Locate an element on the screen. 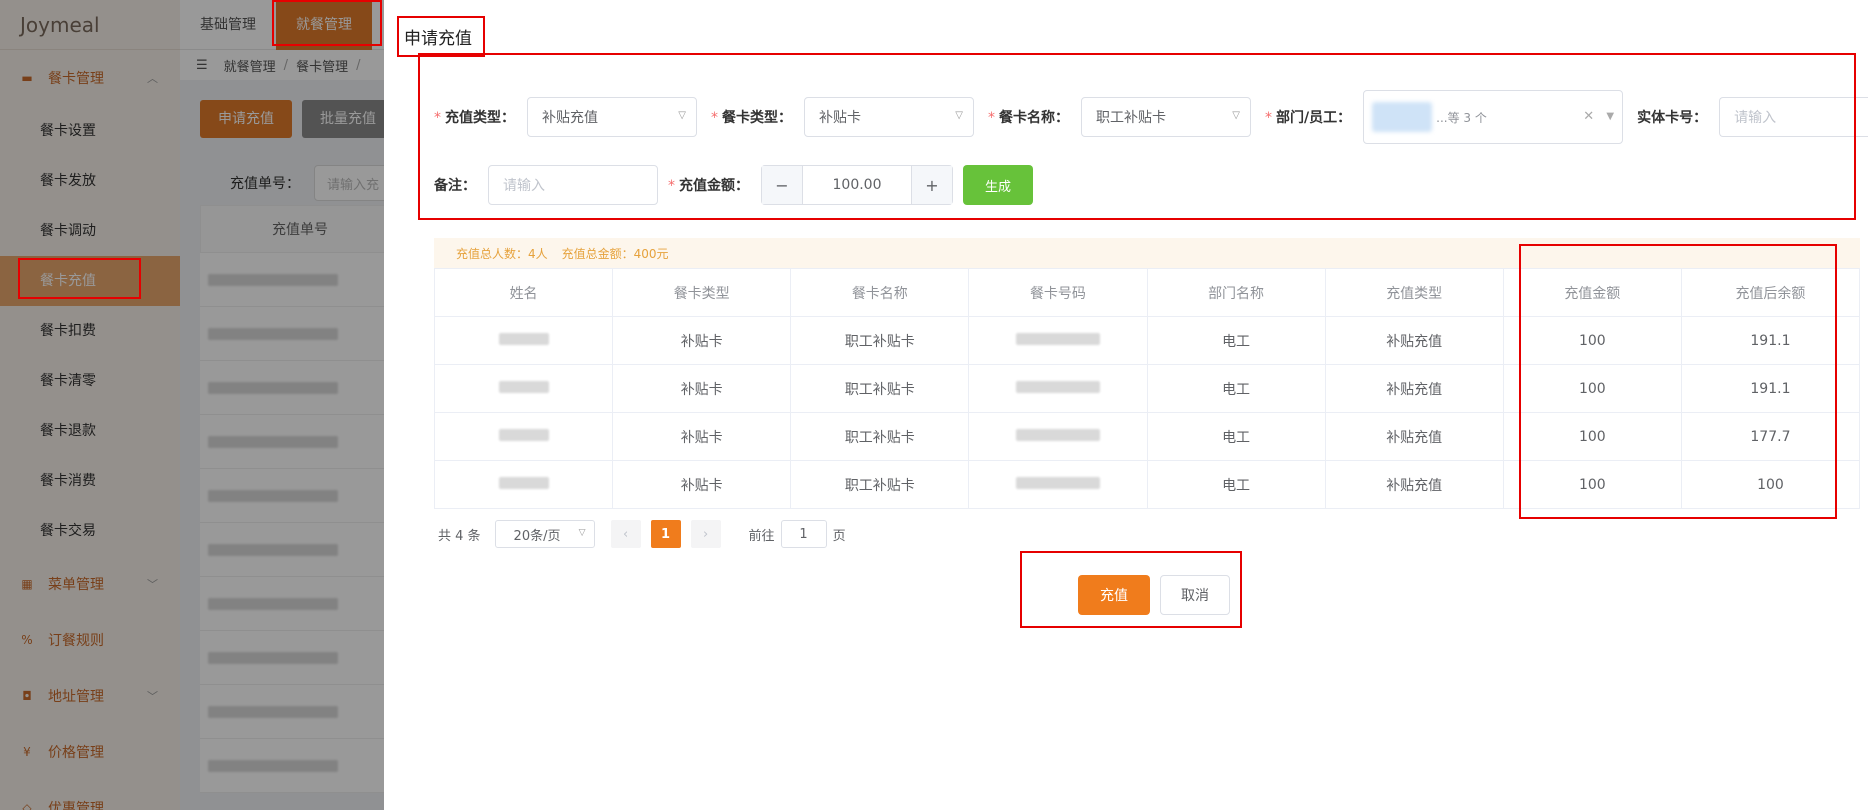 The width and height of the screenshot is (1868, 810). pagination: 共 4 条 20条/页 ▽ ‹ 1 › 前往 1 页 is located at coordinates (642, 534).